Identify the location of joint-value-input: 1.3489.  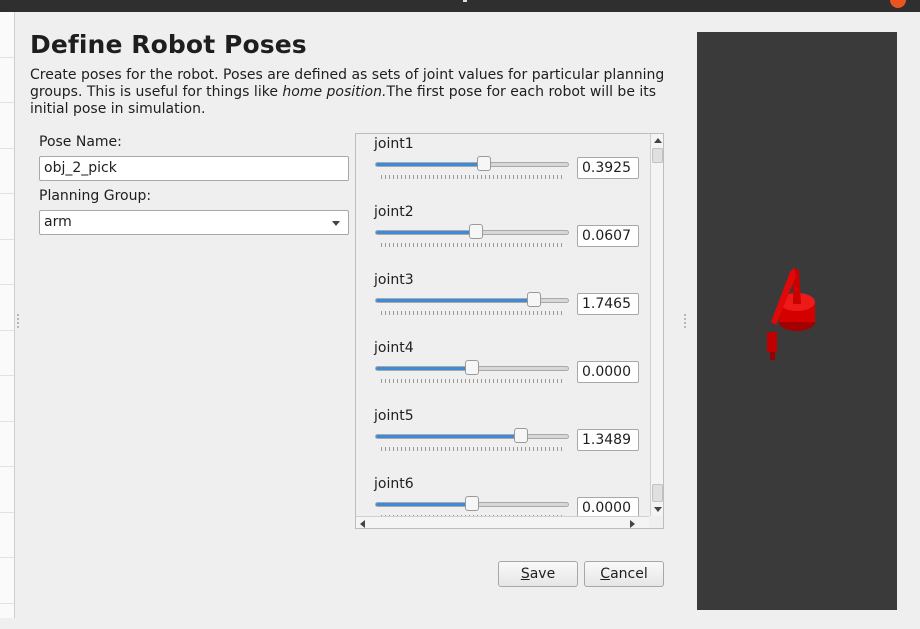
(608, 440).